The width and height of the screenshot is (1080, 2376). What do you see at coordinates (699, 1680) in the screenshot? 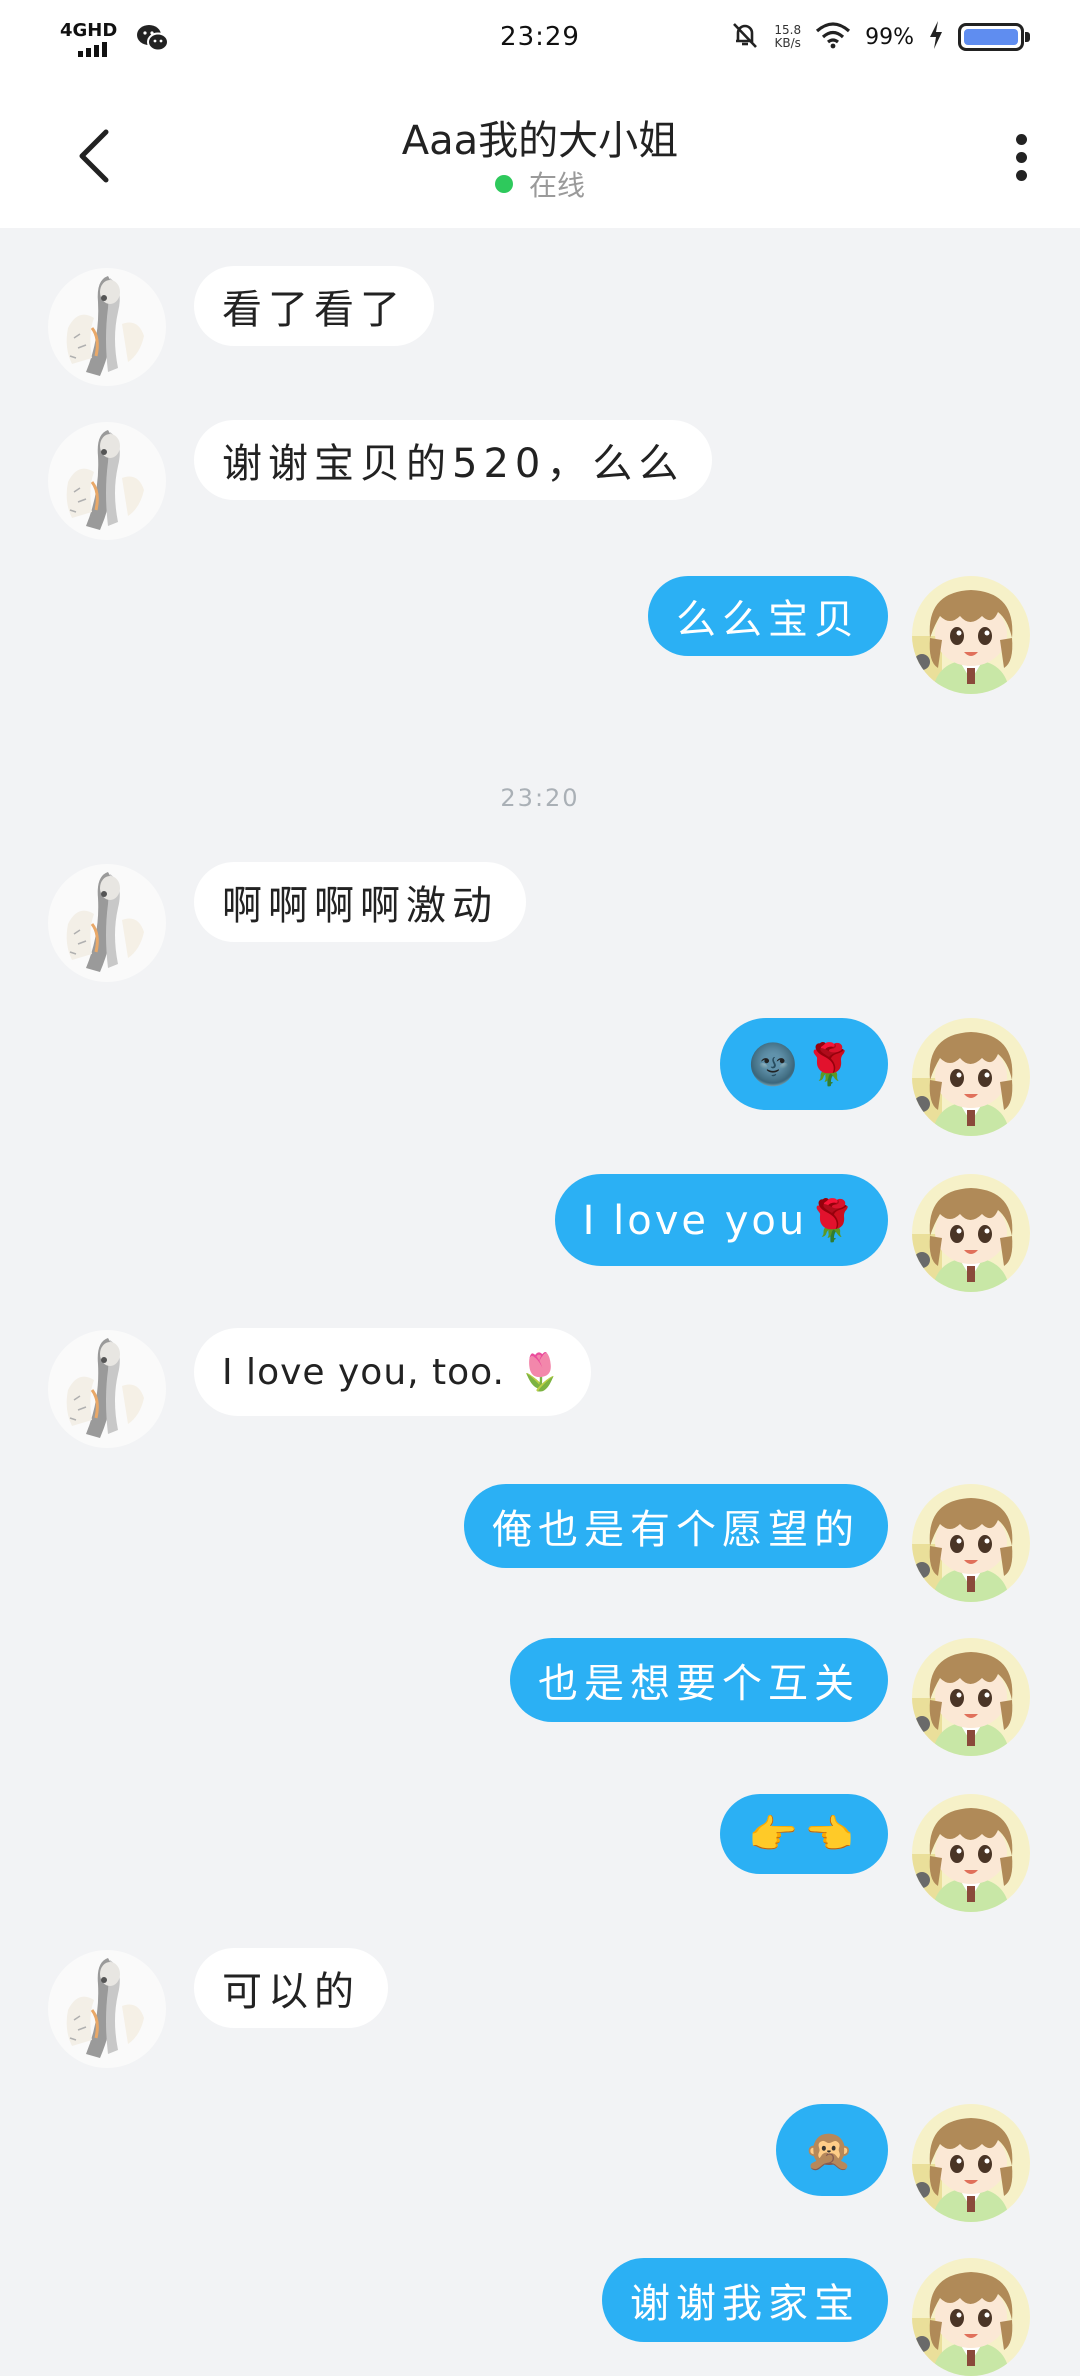
I see `message-bubble-outgoing: 也是想要个互关` at bounding box center [699, 1680].